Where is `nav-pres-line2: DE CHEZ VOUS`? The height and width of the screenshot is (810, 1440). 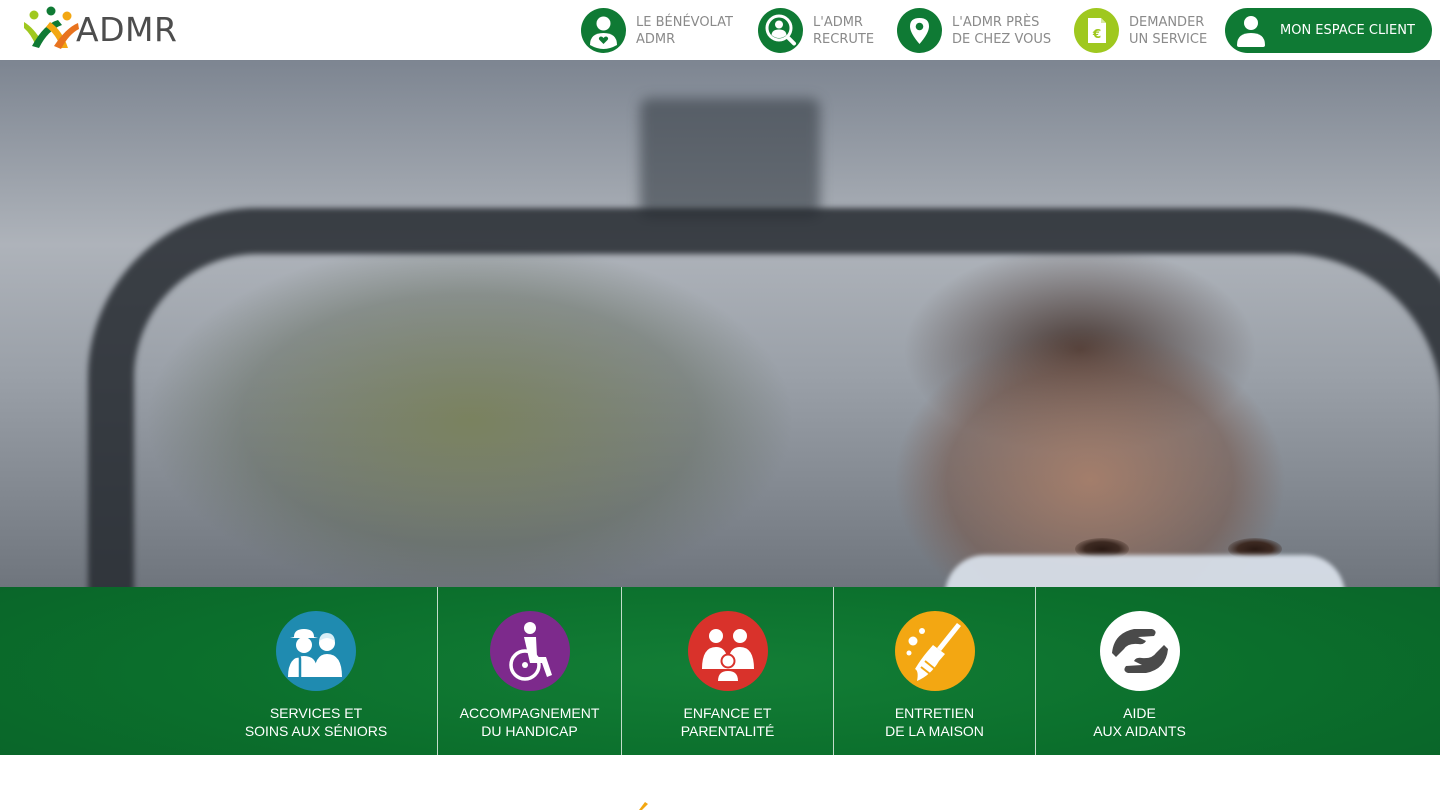
nav-pres-line2: DE CHEZ VOUS is located at coordinates (1002, 39).